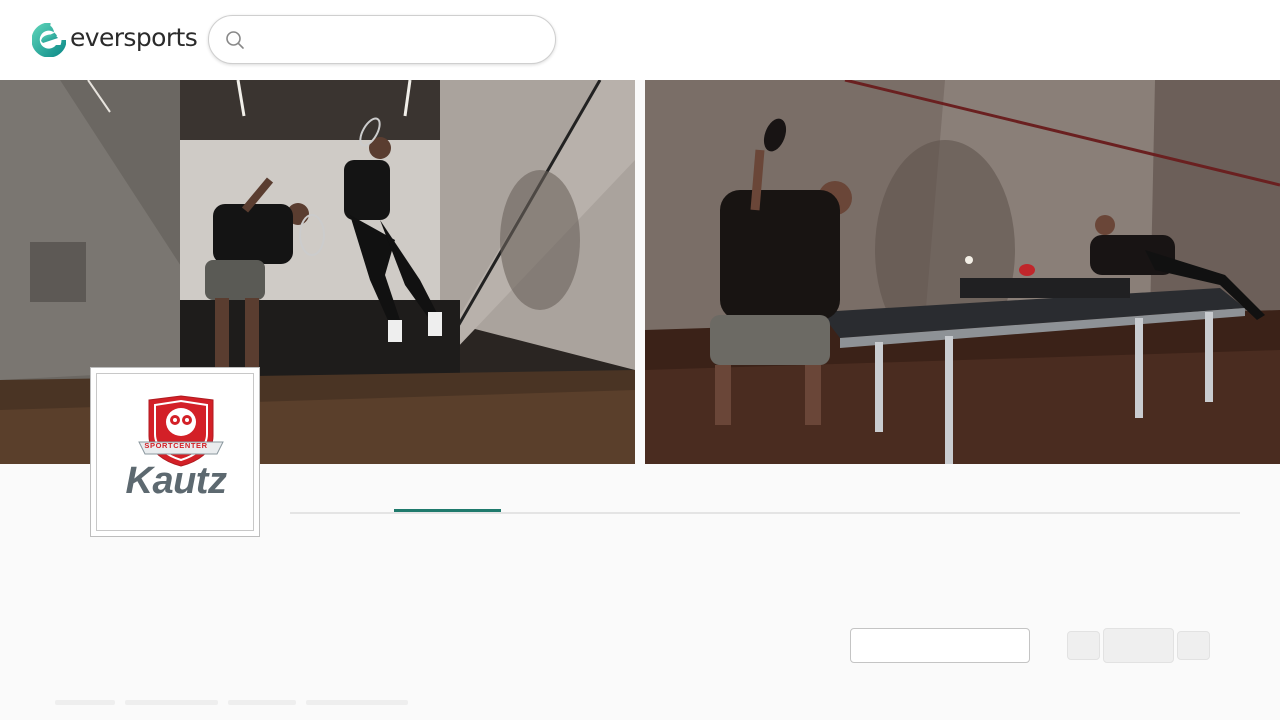 The height and width of the screenshot is (720, 1280). What do you see at coordinates (49, 40) in the screenshot?
I see `eversports-logo-icon` at bounding box center [49, 40].